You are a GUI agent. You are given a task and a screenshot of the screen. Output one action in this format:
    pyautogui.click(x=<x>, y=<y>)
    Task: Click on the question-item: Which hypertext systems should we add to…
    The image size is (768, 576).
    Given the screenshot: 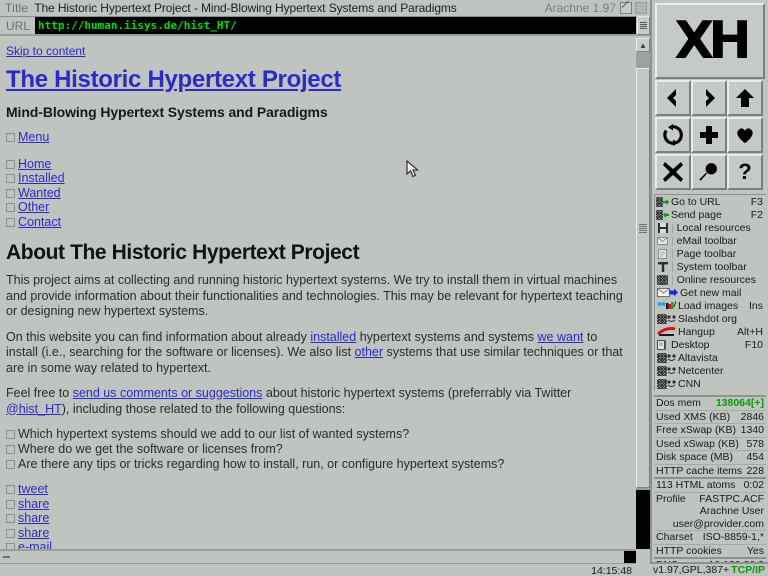 What is the action you would take?
    pyautogui.click(x=318, y=434)
    